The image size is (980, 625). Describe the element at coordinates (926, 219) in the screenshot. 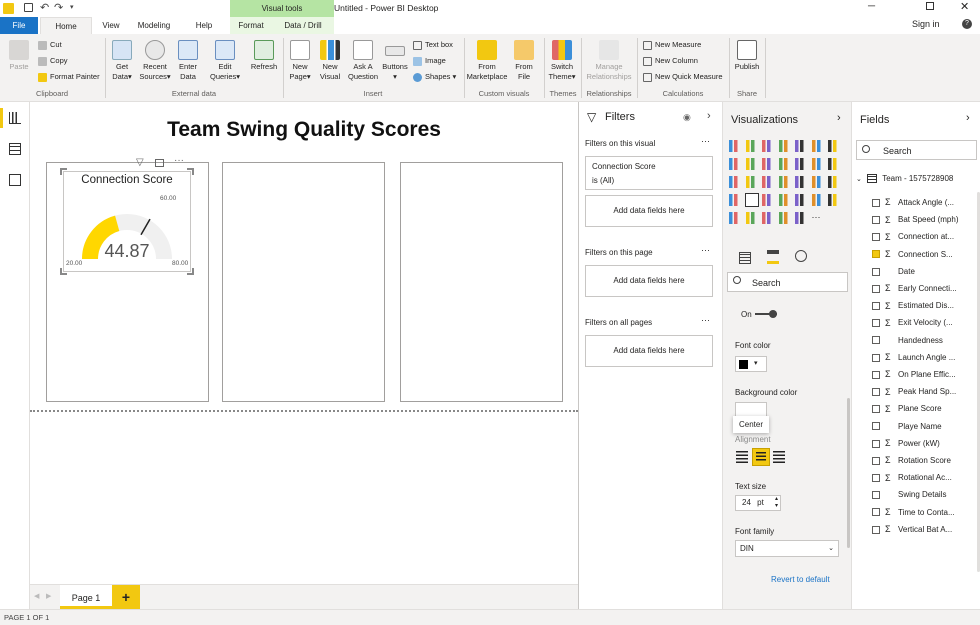

I see `field-item: Σ Bat Speed (mph)` at that location.